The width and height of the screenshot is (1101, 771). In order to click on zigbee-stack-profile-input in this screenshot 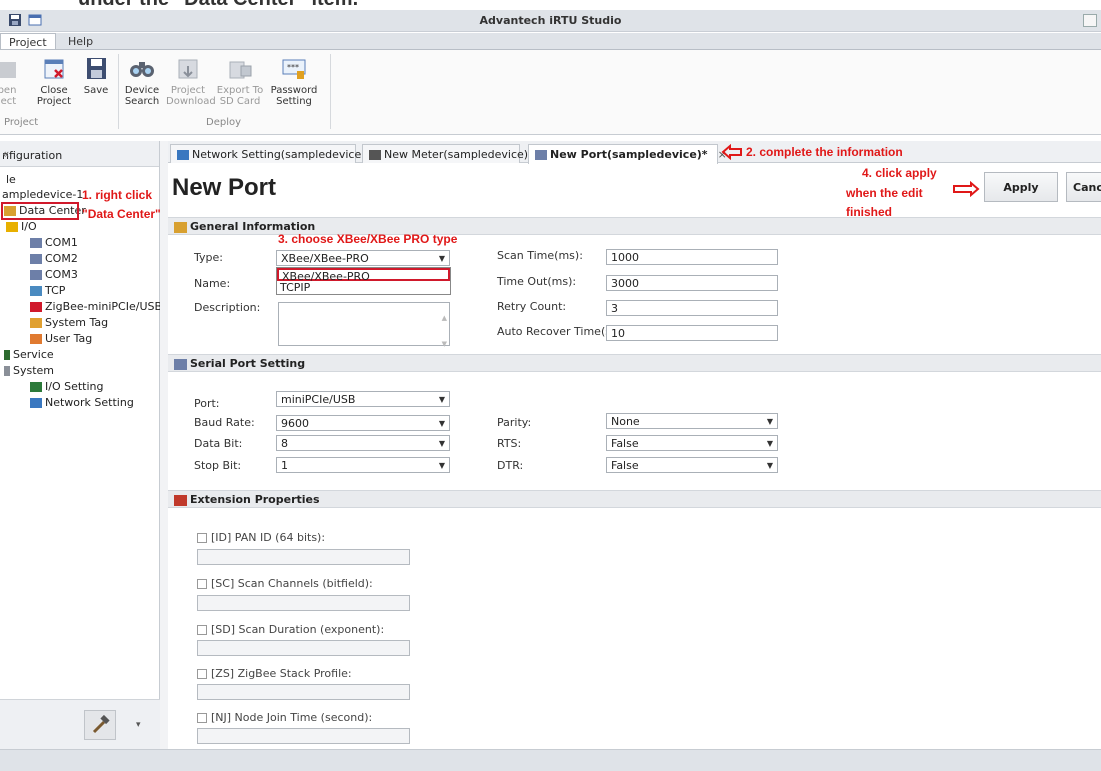, I will do `click(303, 692)`.